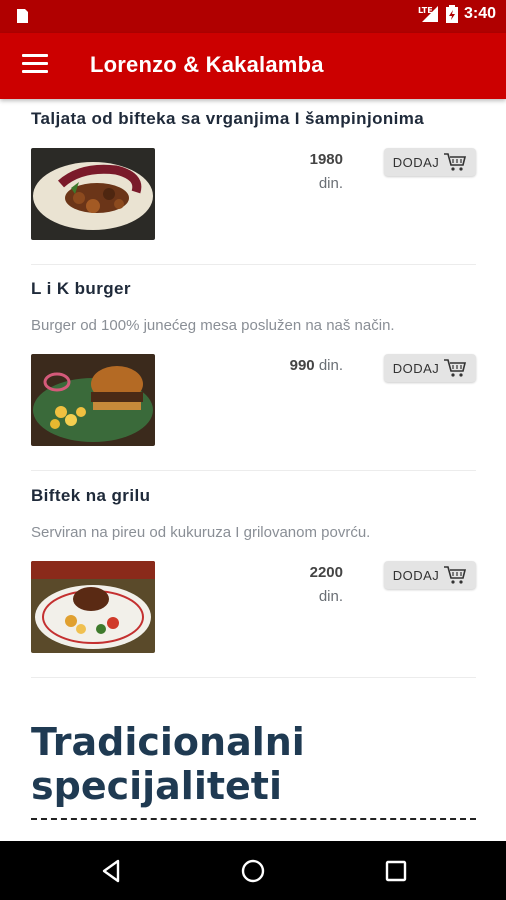  What do you see at coordinates (302, 365) in the screenshot?
I see `price-number: 990` at bounding box center [302, 365].